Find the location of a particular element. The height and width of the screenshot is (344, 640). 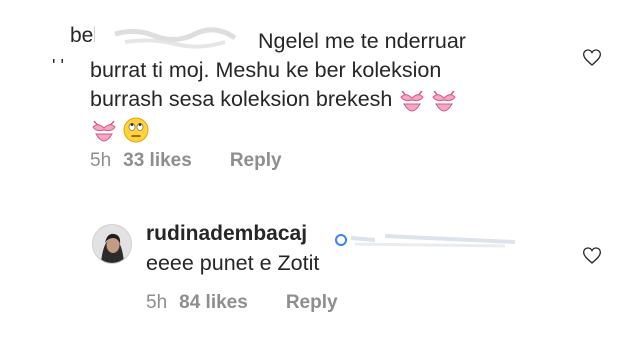

comment-text-line: burrat ti moj. Meshu ke ber koleksion is located at coordinates (266, 70).